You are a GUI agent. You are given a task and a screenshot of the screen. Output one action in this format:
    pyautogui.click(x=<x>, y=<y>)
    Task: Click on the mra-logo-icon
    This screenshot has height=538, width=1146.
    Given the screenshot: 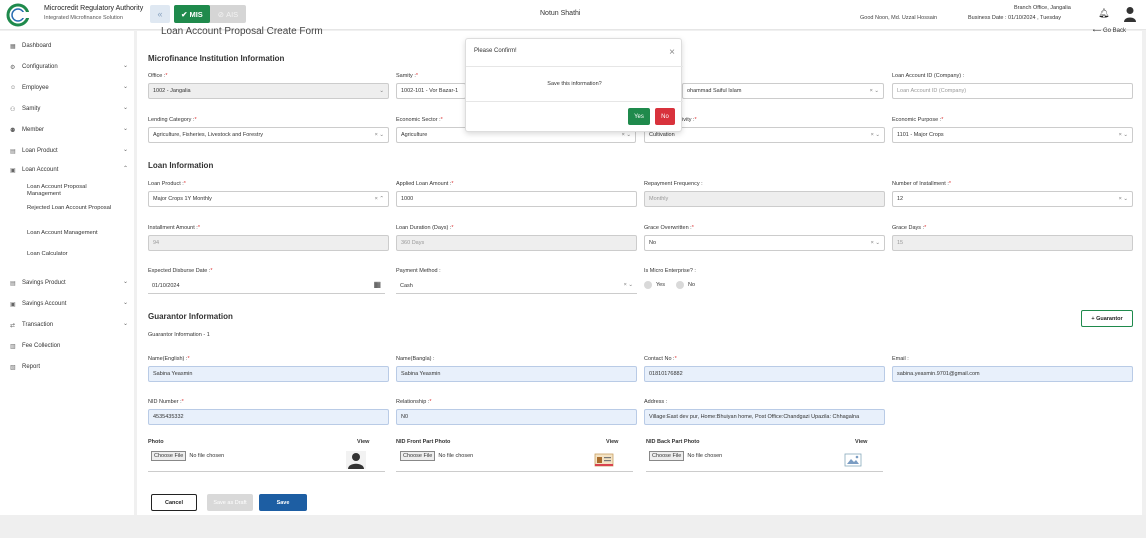 What is the action you would take?
    pyautogui.click(x=20, y=15)
    